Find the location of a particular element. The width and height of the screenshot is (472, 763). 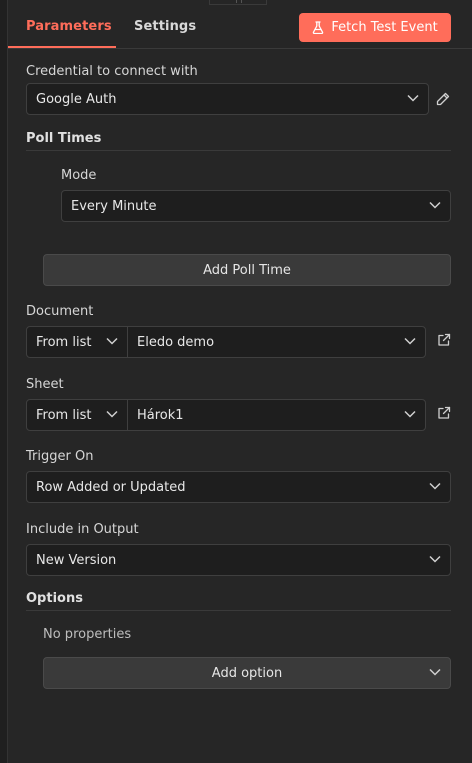

trigger-on-select: Row Added or Updated is located at coordinates (238, 487).